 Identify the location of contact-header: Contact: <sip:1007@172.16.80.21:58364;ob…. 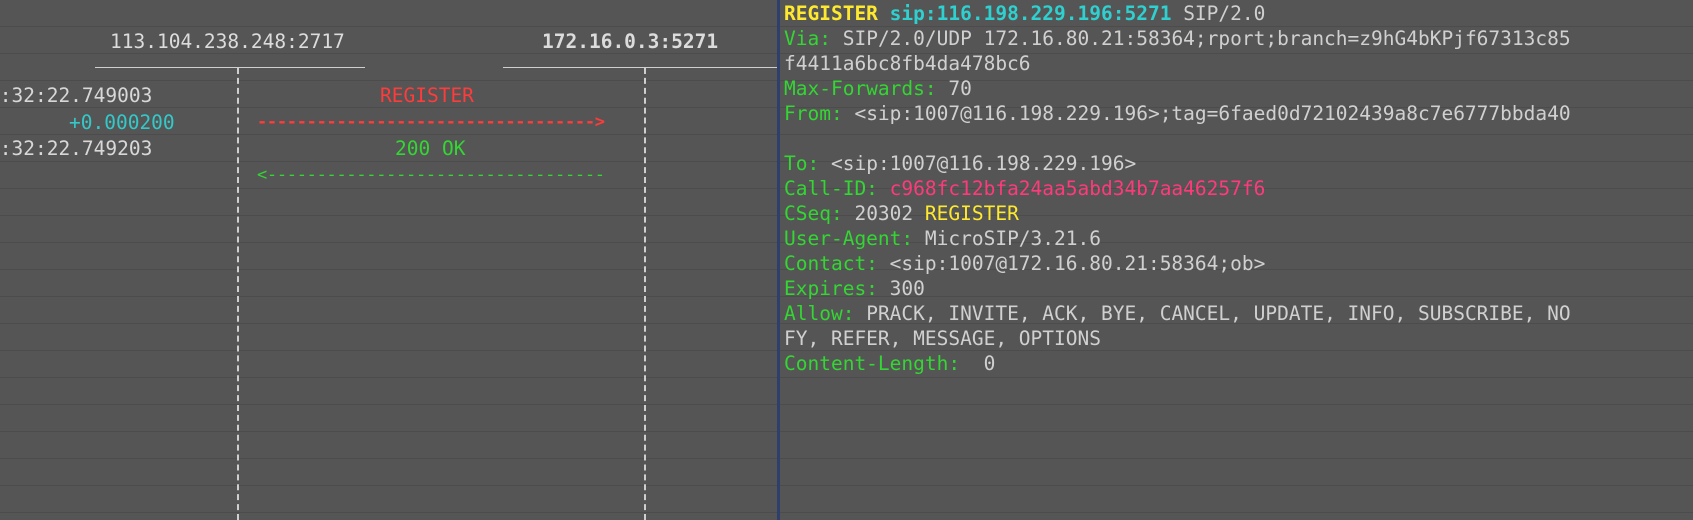
(1024, 263).